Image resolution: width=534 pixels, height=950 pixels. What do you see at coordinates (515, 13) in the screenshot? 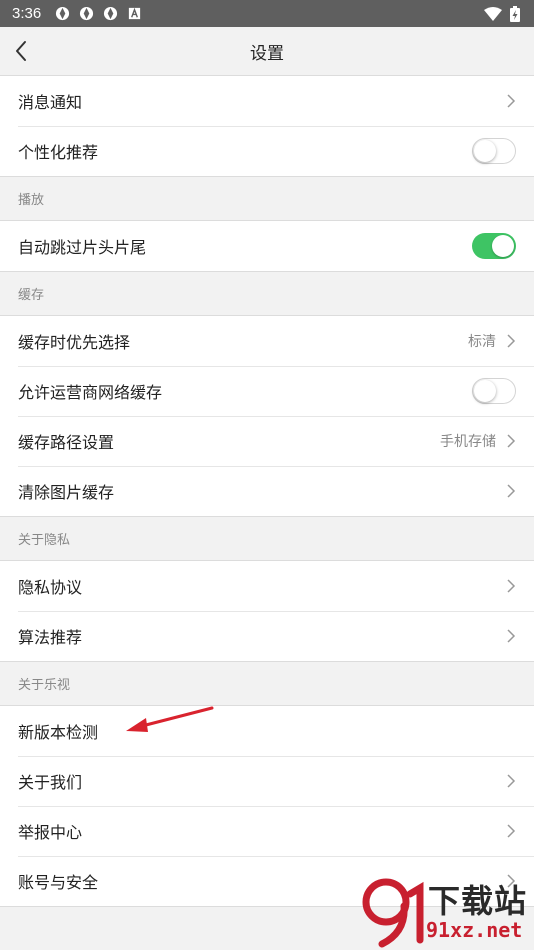
I see `battery-charging-icon` at bounding box center [515, 13].